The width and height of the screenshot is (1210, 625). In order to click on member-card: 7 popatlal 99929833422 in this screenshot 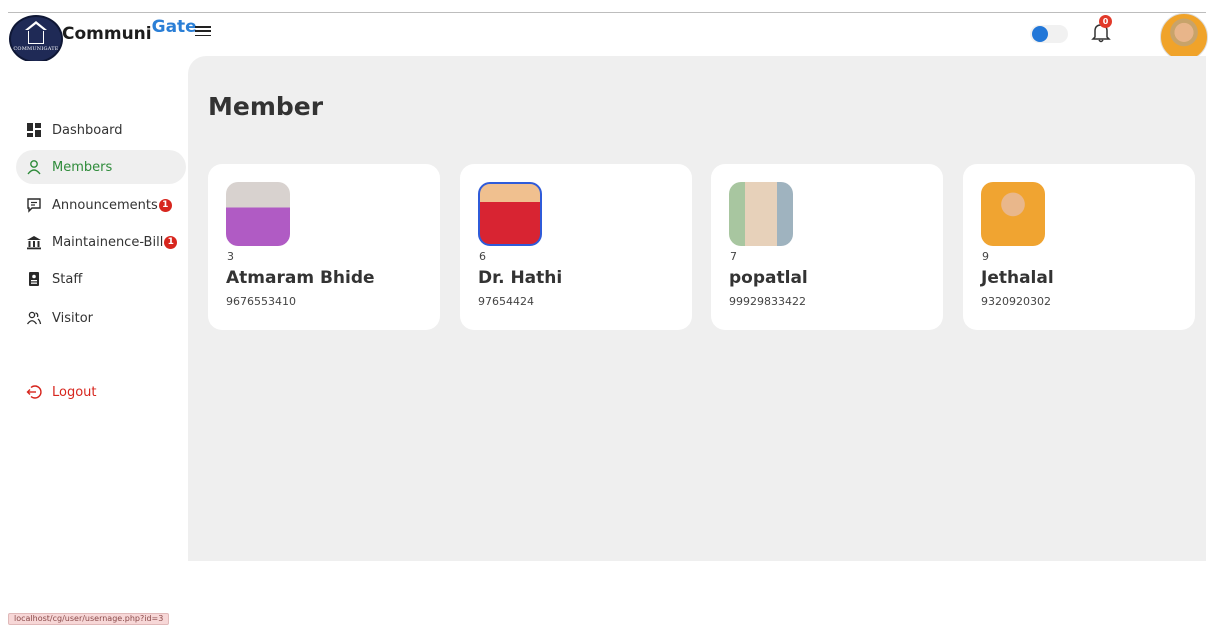, I will do `click(827, 247)`.